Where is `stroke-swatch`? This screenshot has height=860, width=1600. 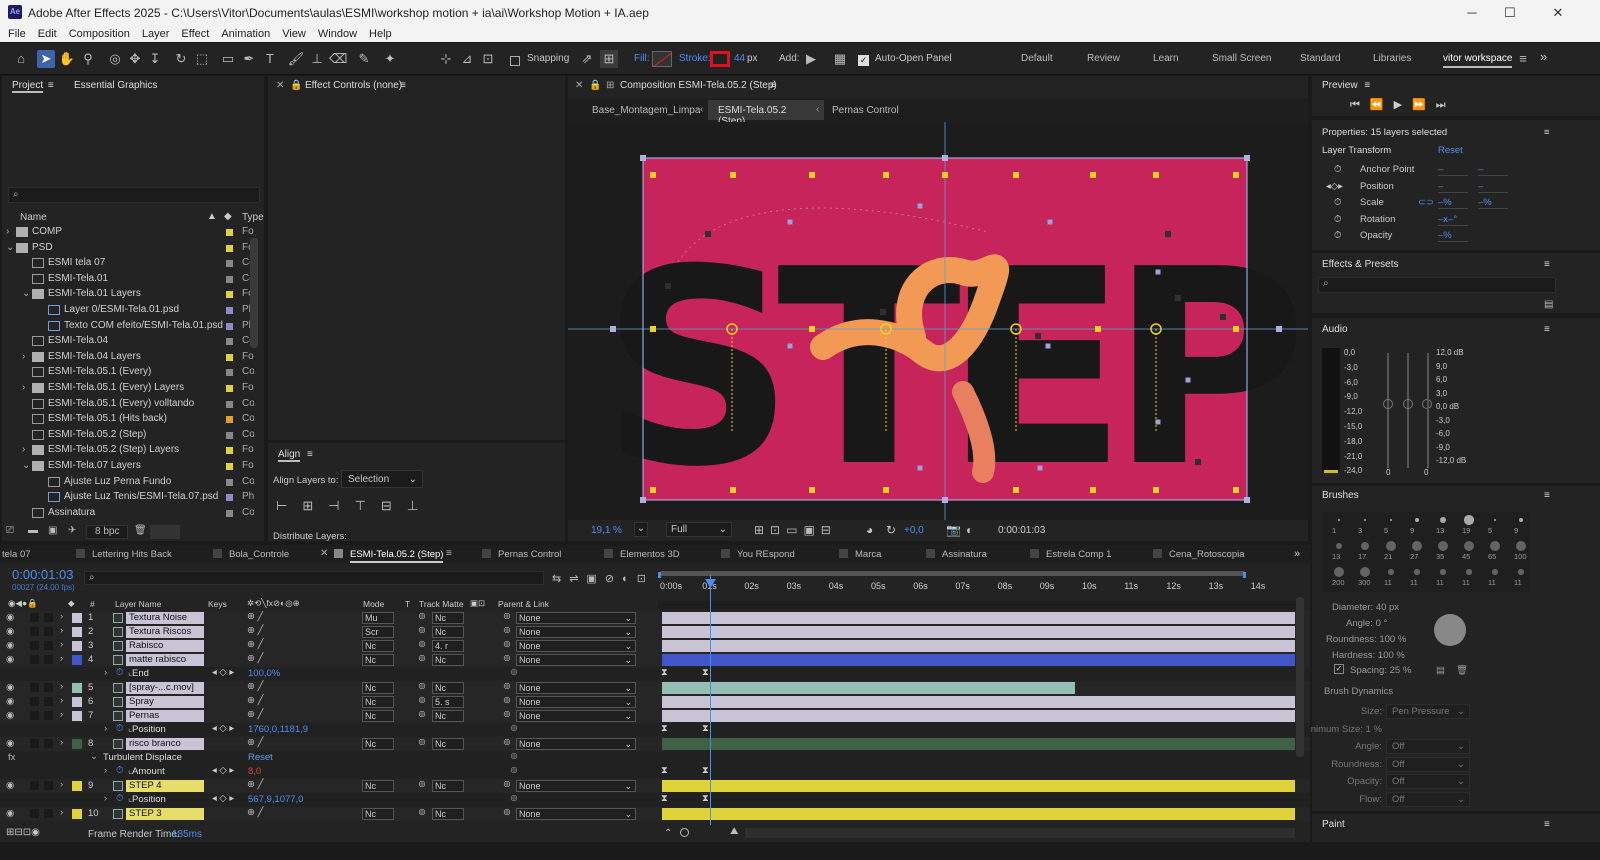 stroke-swatch is located at coordinates (720, 59).